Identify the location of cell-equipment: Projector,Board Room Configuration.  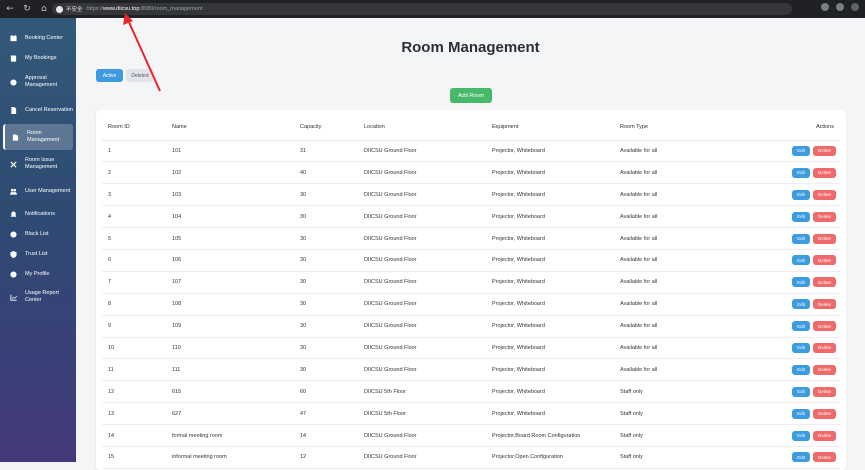
(550, 435).